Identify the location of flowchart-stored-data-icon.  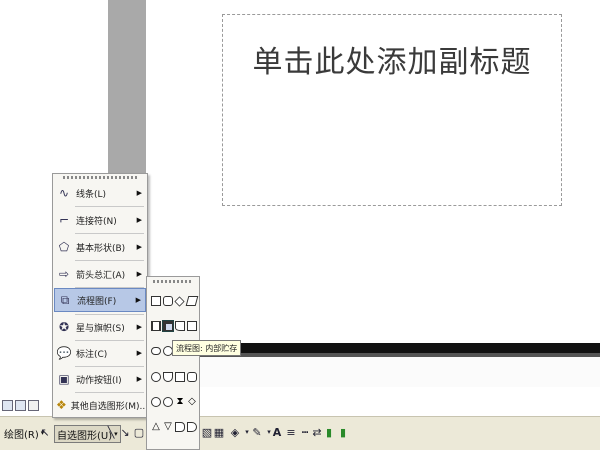
(180, 427).